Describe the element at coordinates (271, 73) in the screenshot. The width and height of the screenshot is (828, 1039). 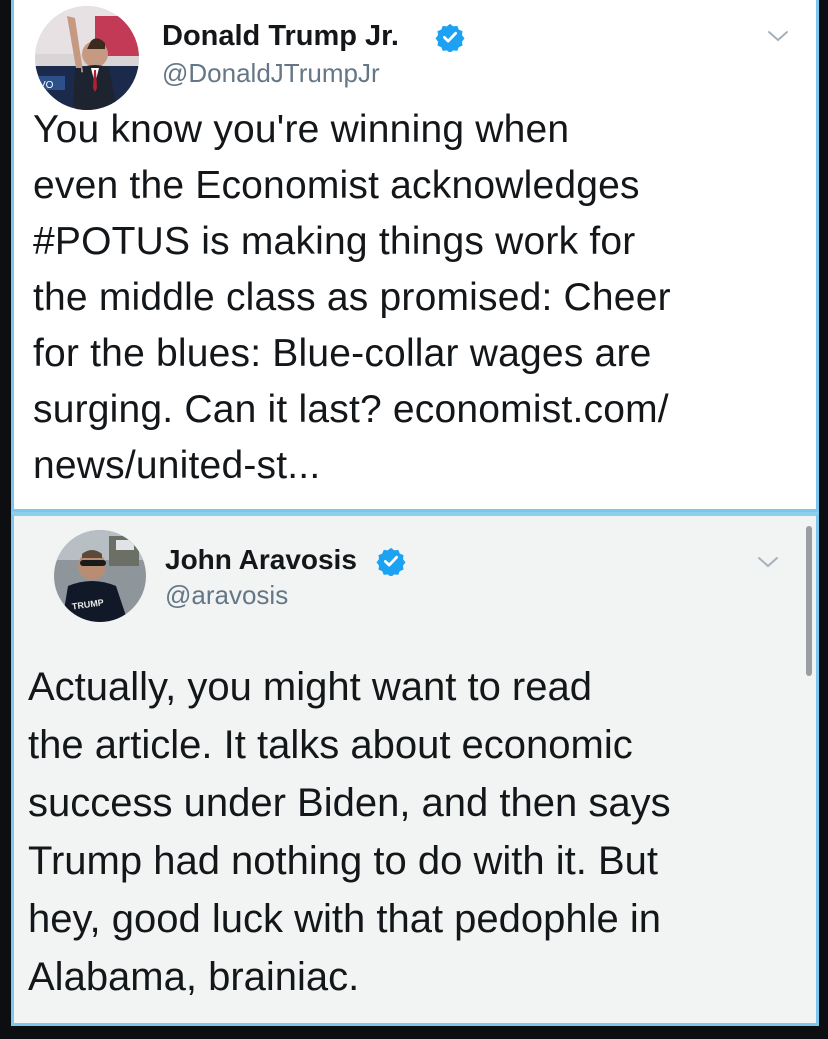
I see `handle: @DonaldJTrumpJr` at that location.